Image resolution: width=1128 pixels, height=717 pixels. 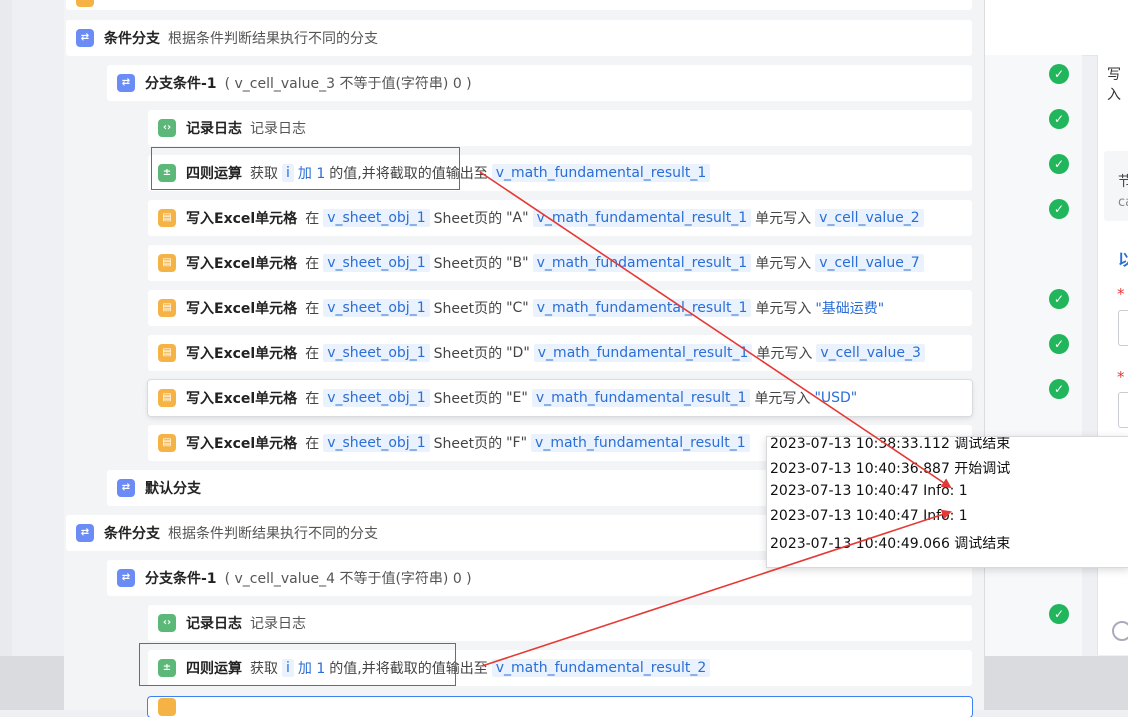 What do you see at coordinates (716, 588) in the screenshot?
I see `arrow-line` at bounding box center [716, 588].